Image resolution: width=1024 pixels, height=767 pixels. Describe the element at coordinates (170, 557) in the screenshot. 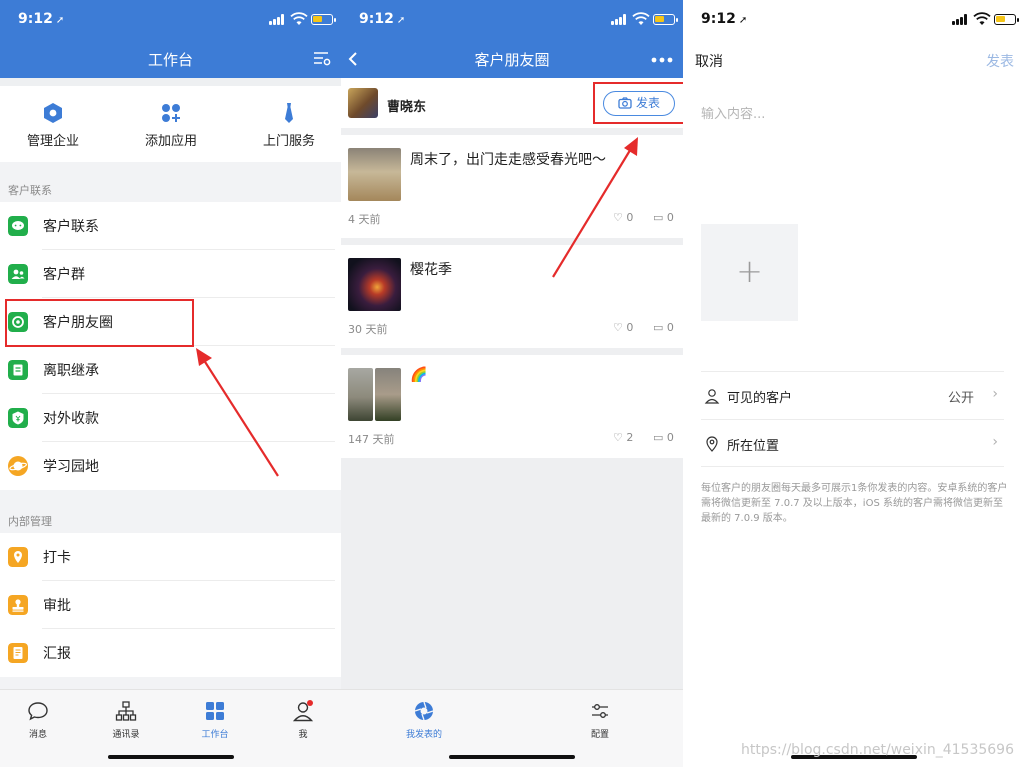

I see `menu-item-checkin: 打卡` at that location.